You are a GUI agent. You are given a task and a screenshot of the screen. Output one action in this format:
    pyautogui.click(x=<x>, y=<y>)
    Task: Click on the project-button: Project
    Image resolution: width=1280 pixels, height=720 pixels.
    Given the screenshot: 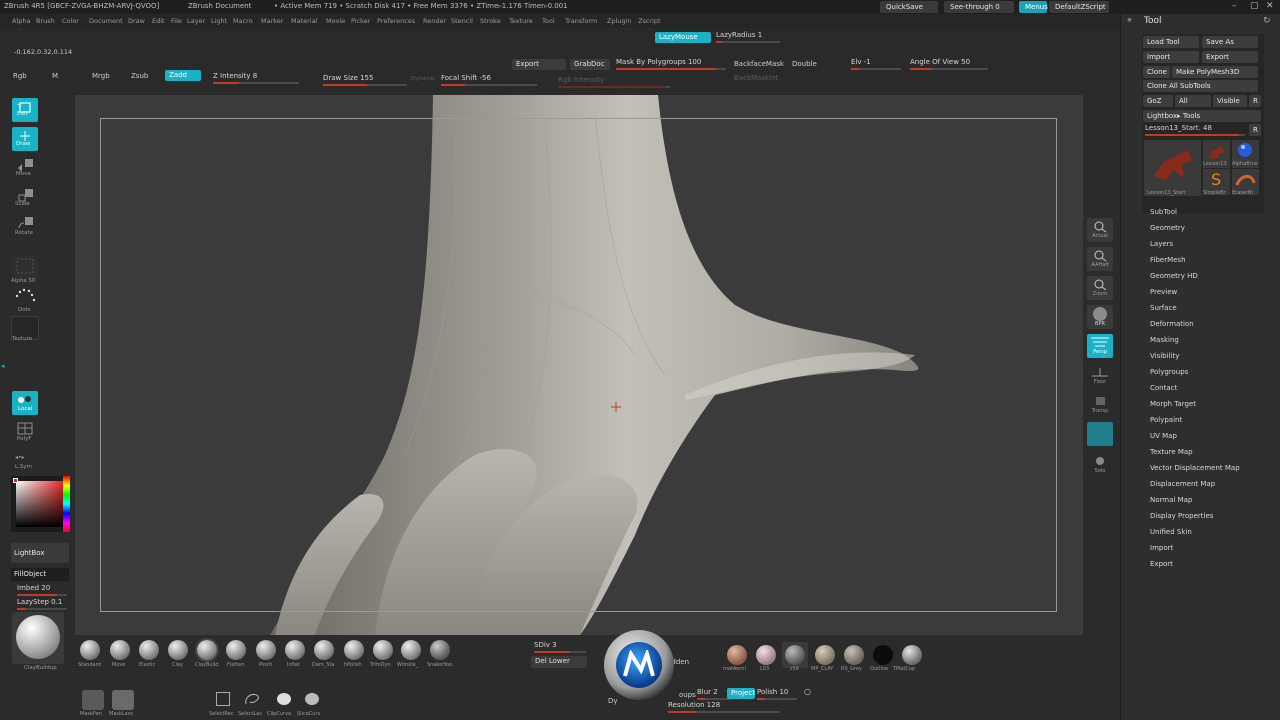 What is the action you would take?
    pyautogui.click(x=741, y=693)
    